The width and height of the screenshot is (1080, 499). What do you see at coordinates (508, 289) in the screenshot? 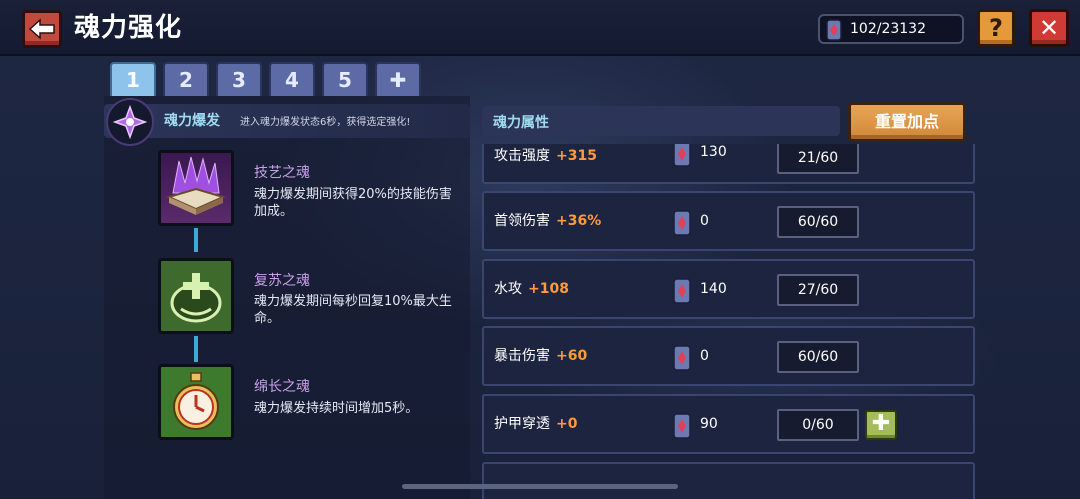
I see `attribute-label: 水攻` at bounding box center [508, 289].